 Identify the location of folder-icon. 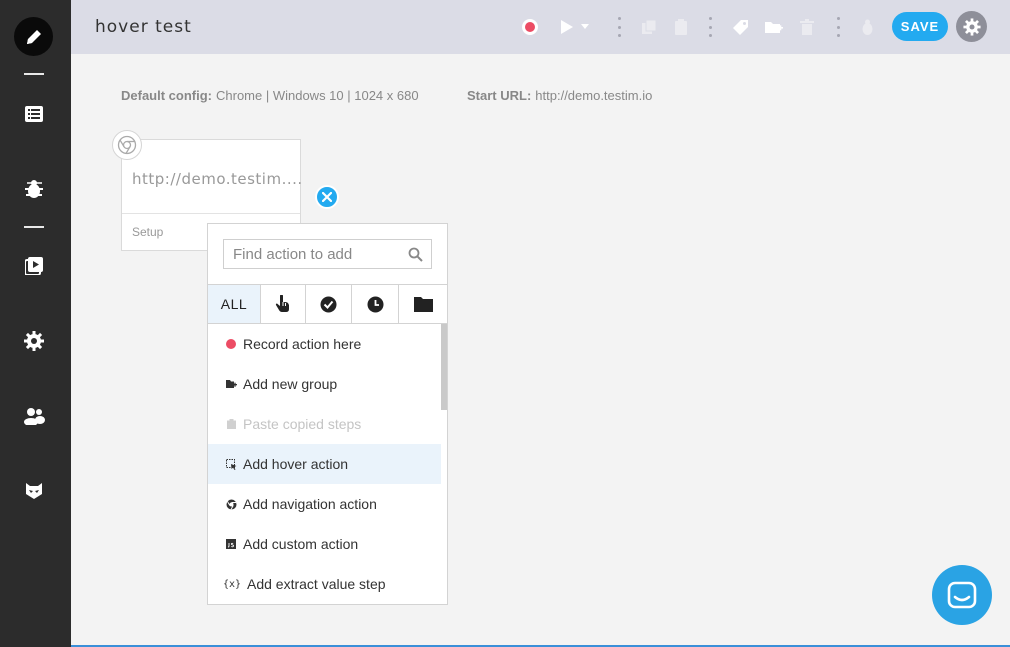
(423, 304).